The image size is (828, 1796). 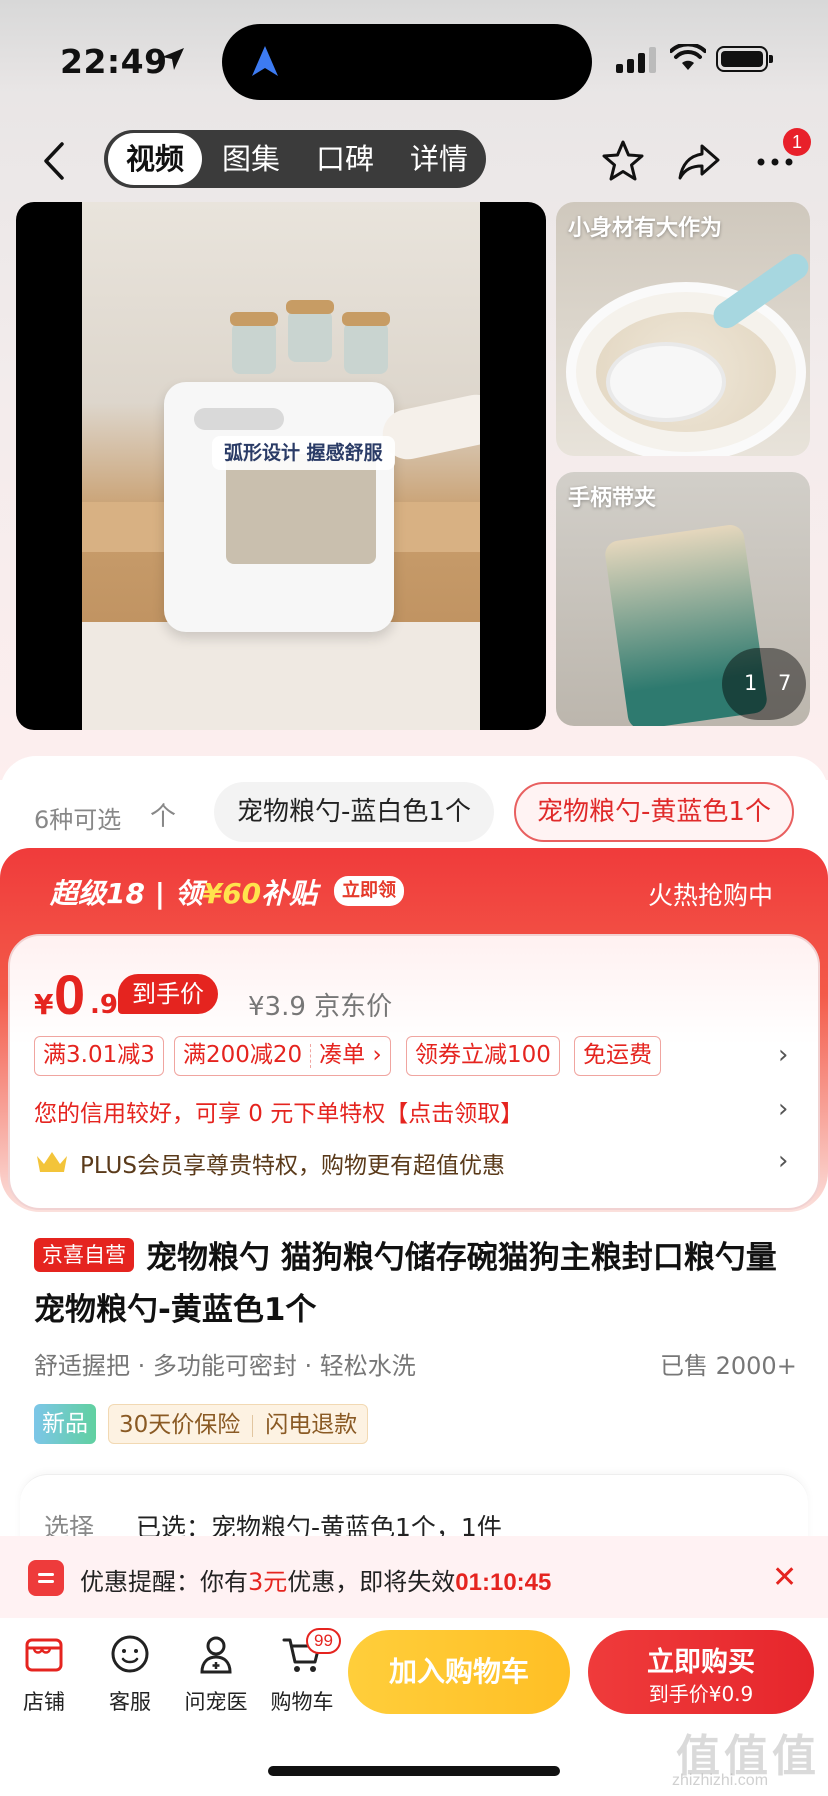 I want to click on price-decimal: .9, so click(x=104, y=1005).